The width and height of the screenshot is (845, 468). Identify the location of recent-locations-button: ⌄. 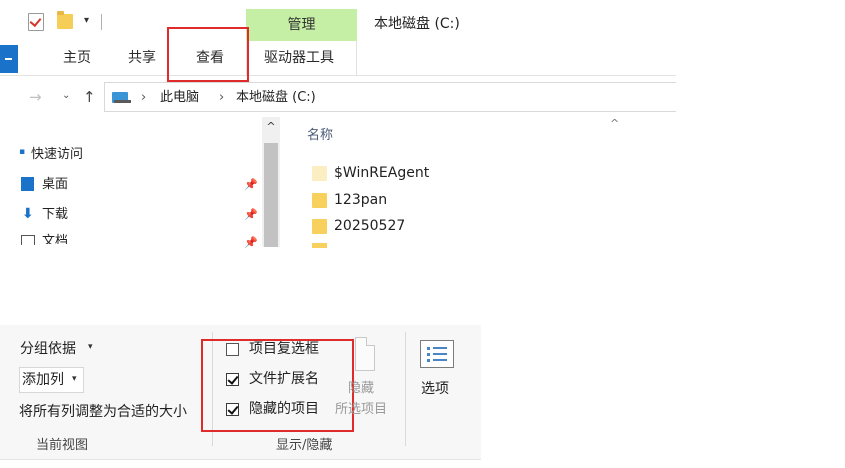
(66, 95).